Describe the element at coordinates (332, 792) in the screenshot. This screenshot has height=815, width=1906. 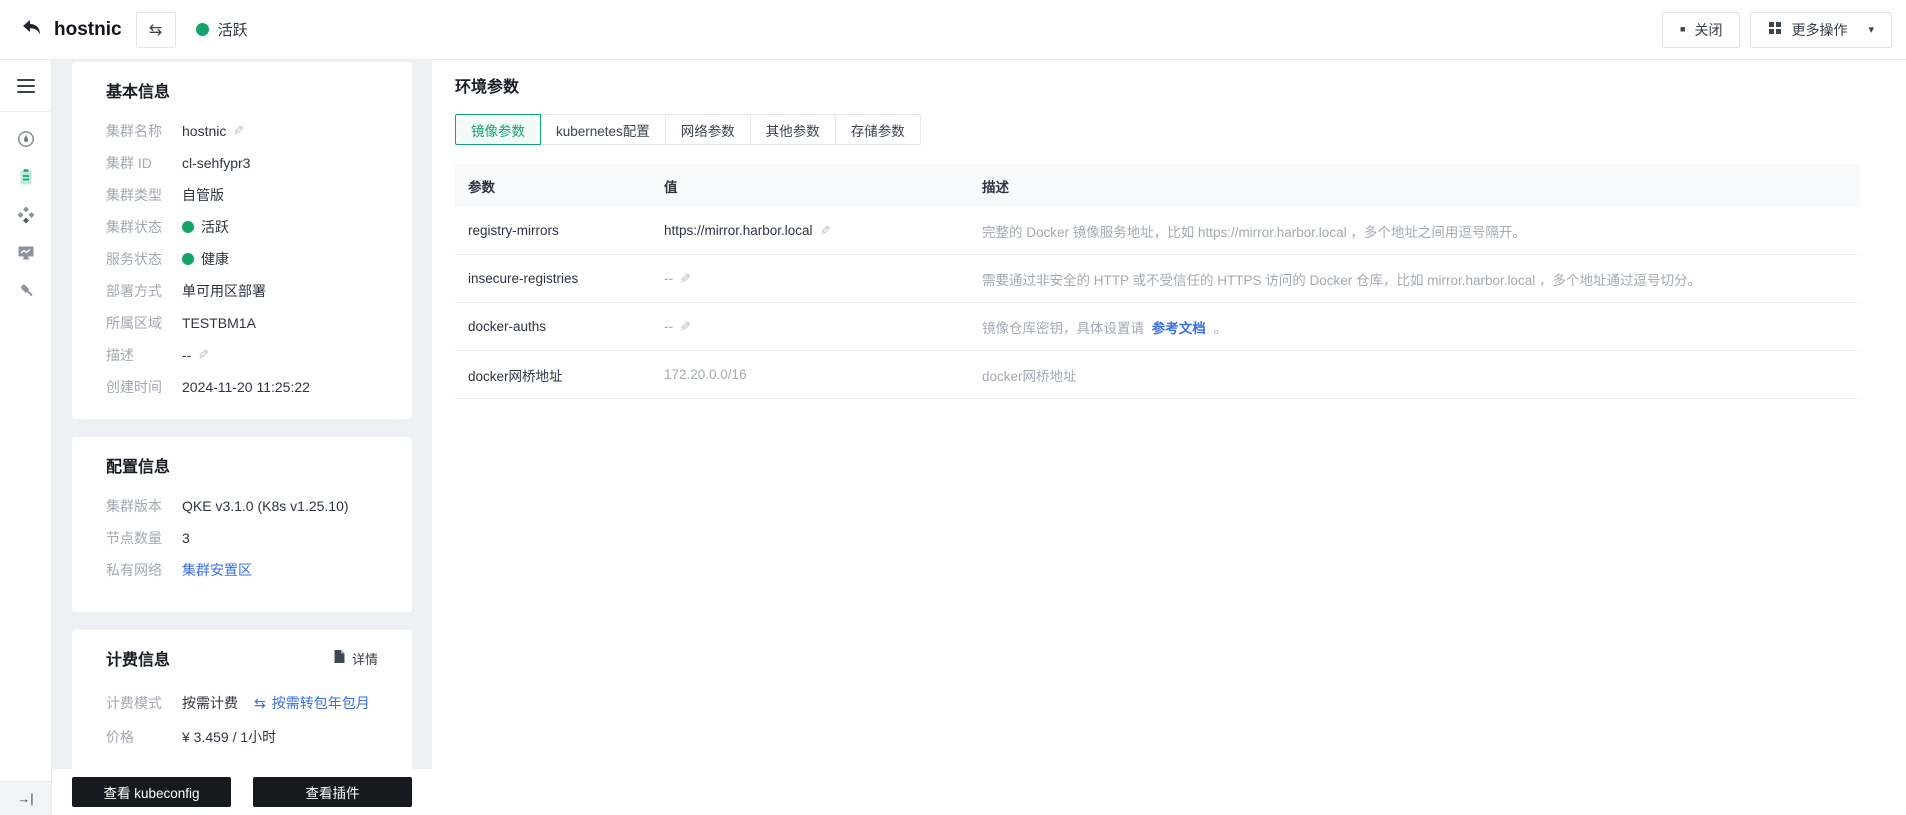
I see `view-plugins-button: 查看插件` at that location.